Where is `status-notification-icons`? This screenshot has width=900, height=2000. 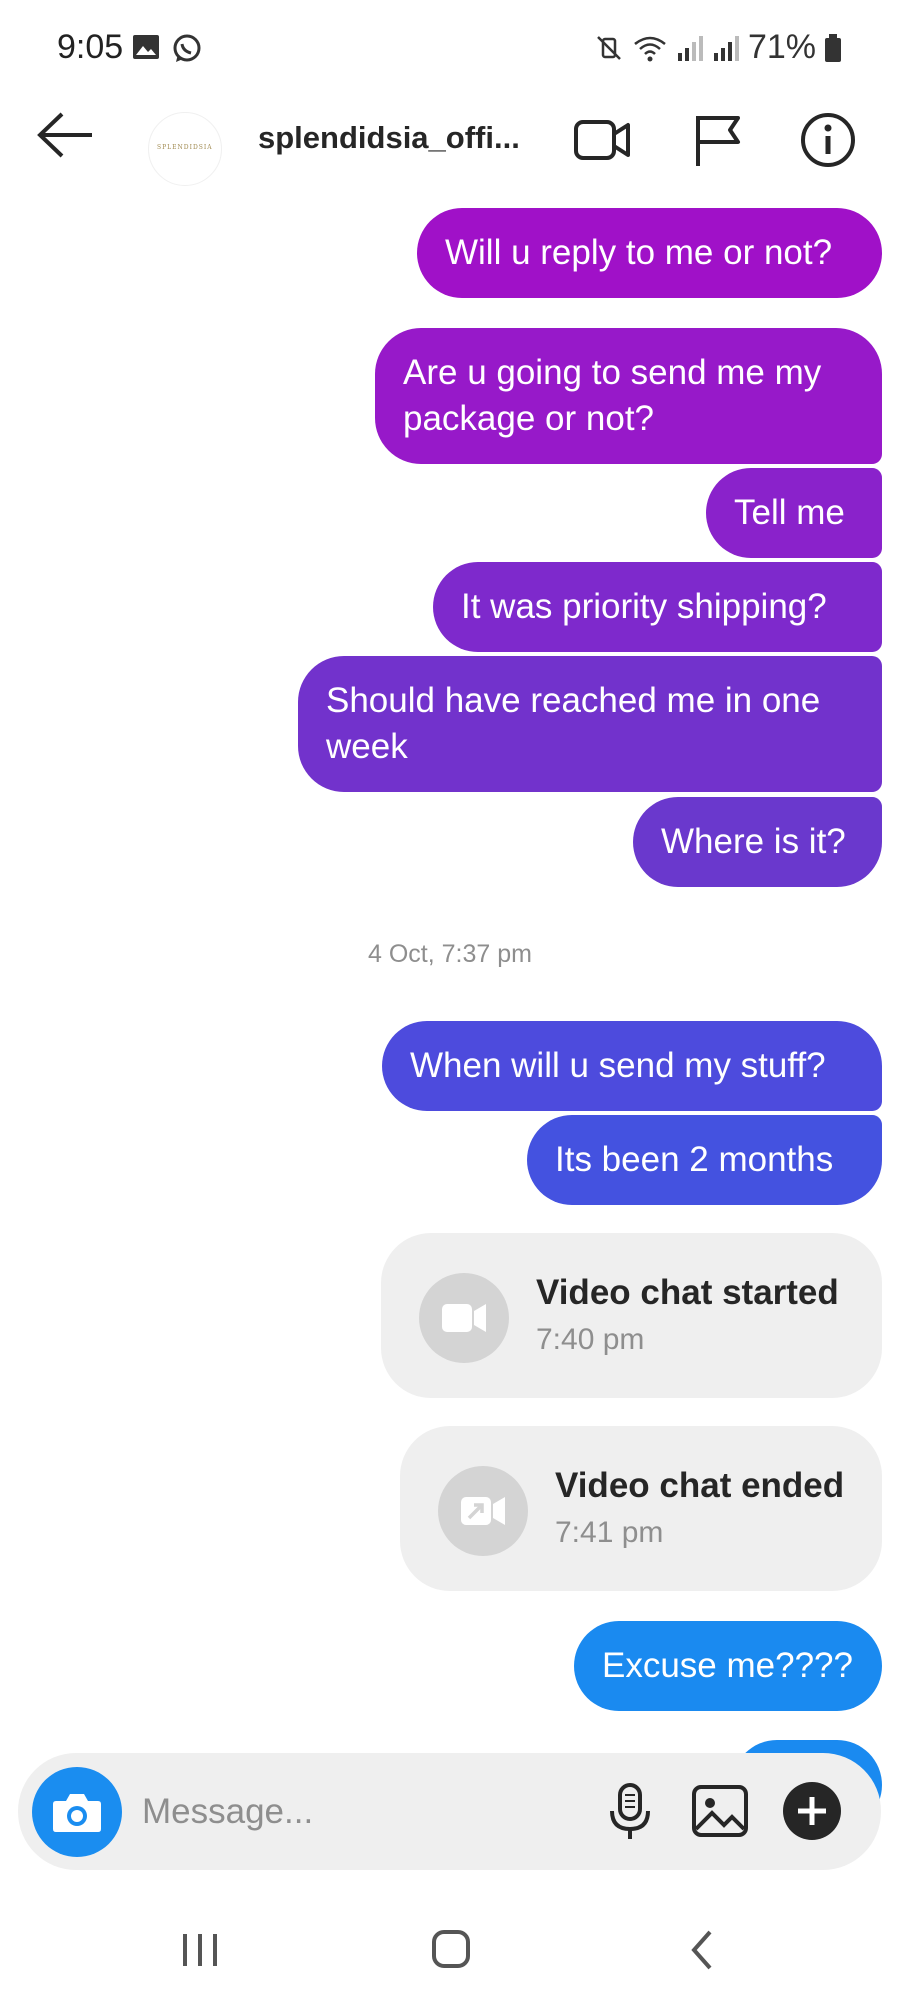
status-notification-icons is located at coordinates (167, 49).